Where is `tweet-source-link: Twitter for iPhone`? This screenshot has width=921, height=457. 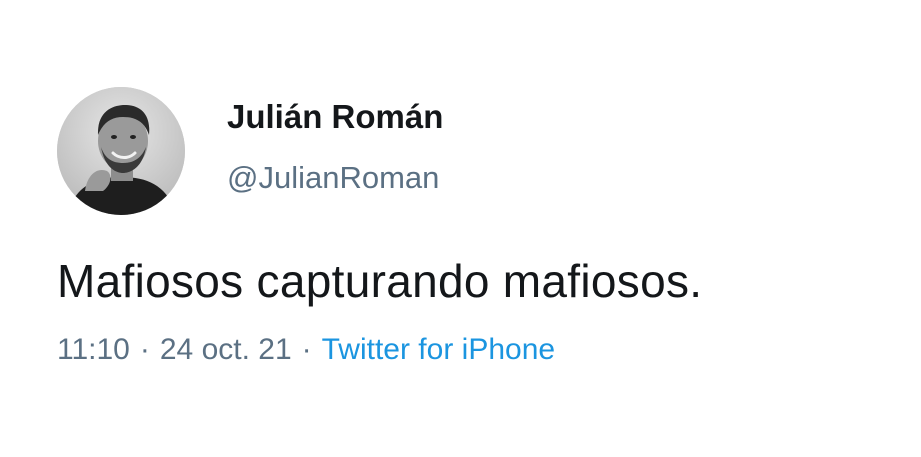
tweet-source-link: Twitter for iPhone is located at coordinates (438, 350).